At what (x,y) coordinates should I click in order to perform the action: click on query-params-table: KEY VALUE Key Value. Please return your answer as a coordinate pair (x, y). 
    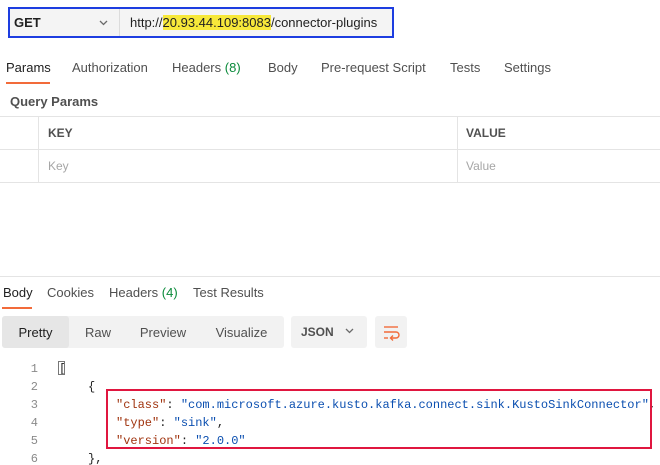
    Looking at the image, I should click on (330, 149).